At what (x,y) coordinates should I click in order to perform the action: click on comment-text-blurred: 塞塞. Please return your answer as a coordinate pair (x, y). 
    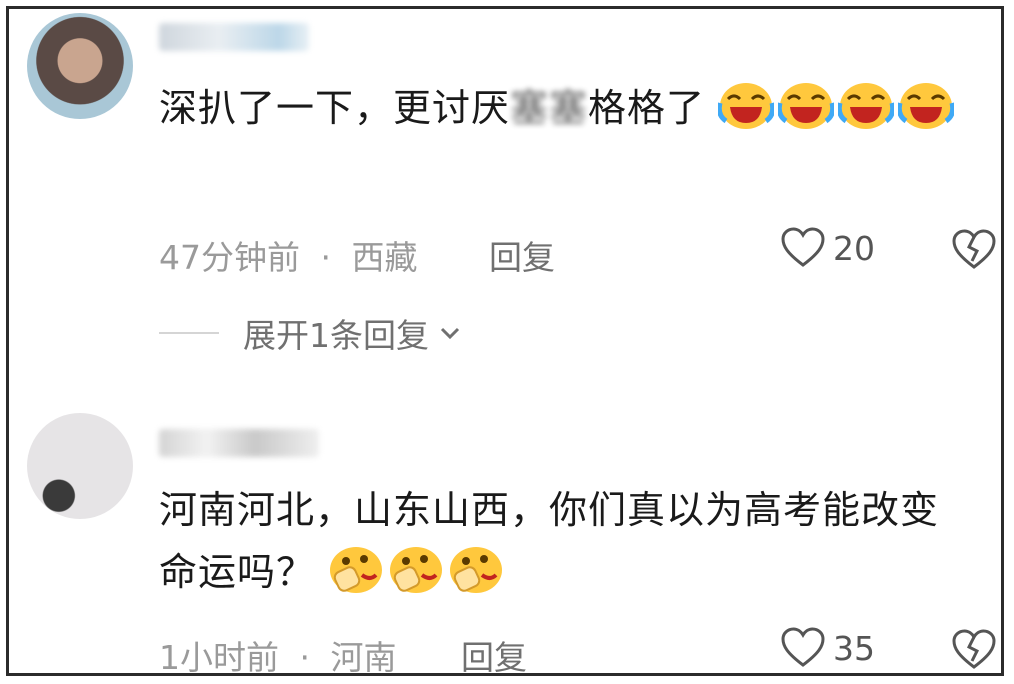
    Looking at the image, I should click on (549, 108).